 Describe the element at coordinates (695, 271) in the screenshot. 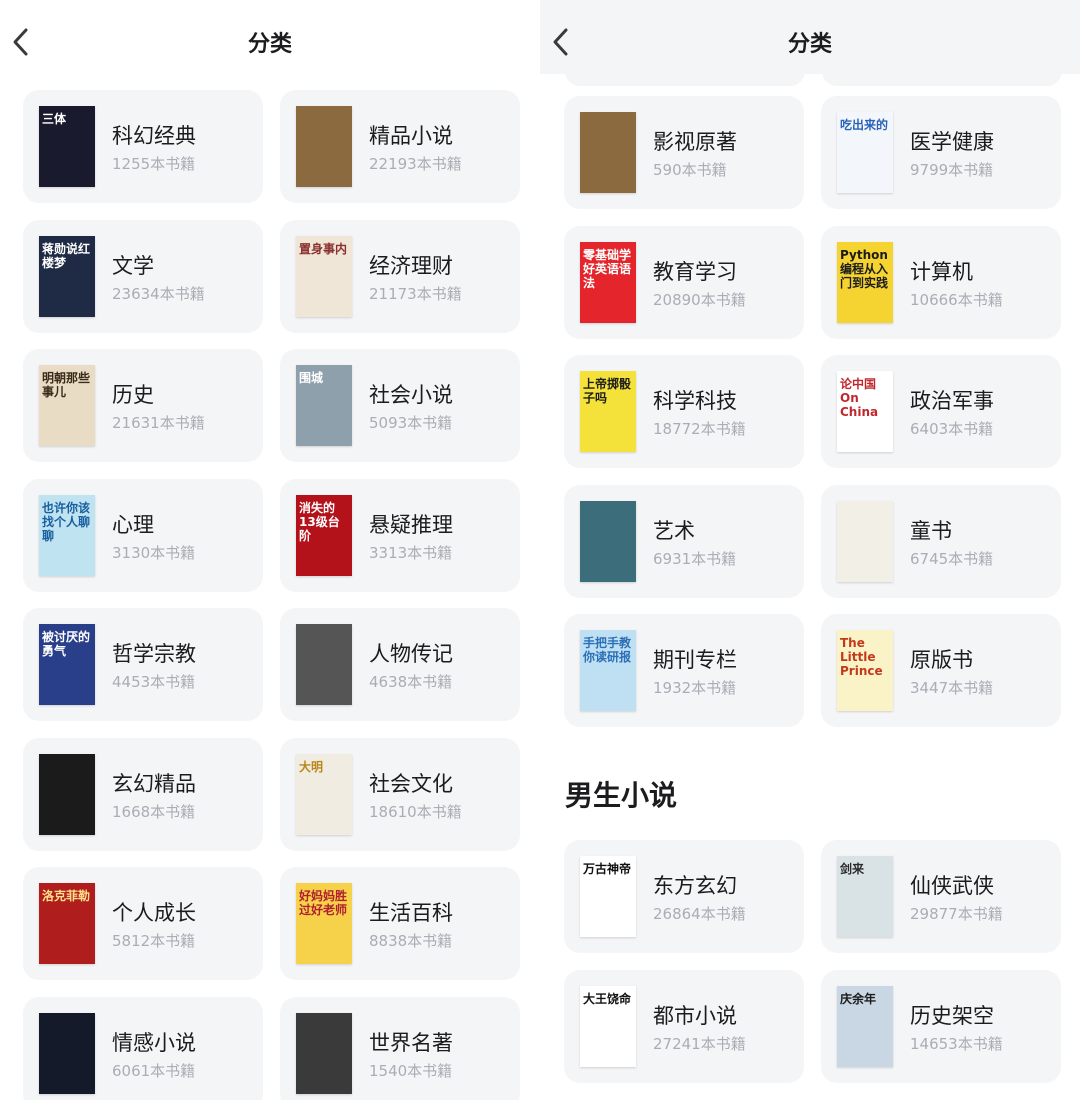

I see `category-name: 教育学习` at that location.